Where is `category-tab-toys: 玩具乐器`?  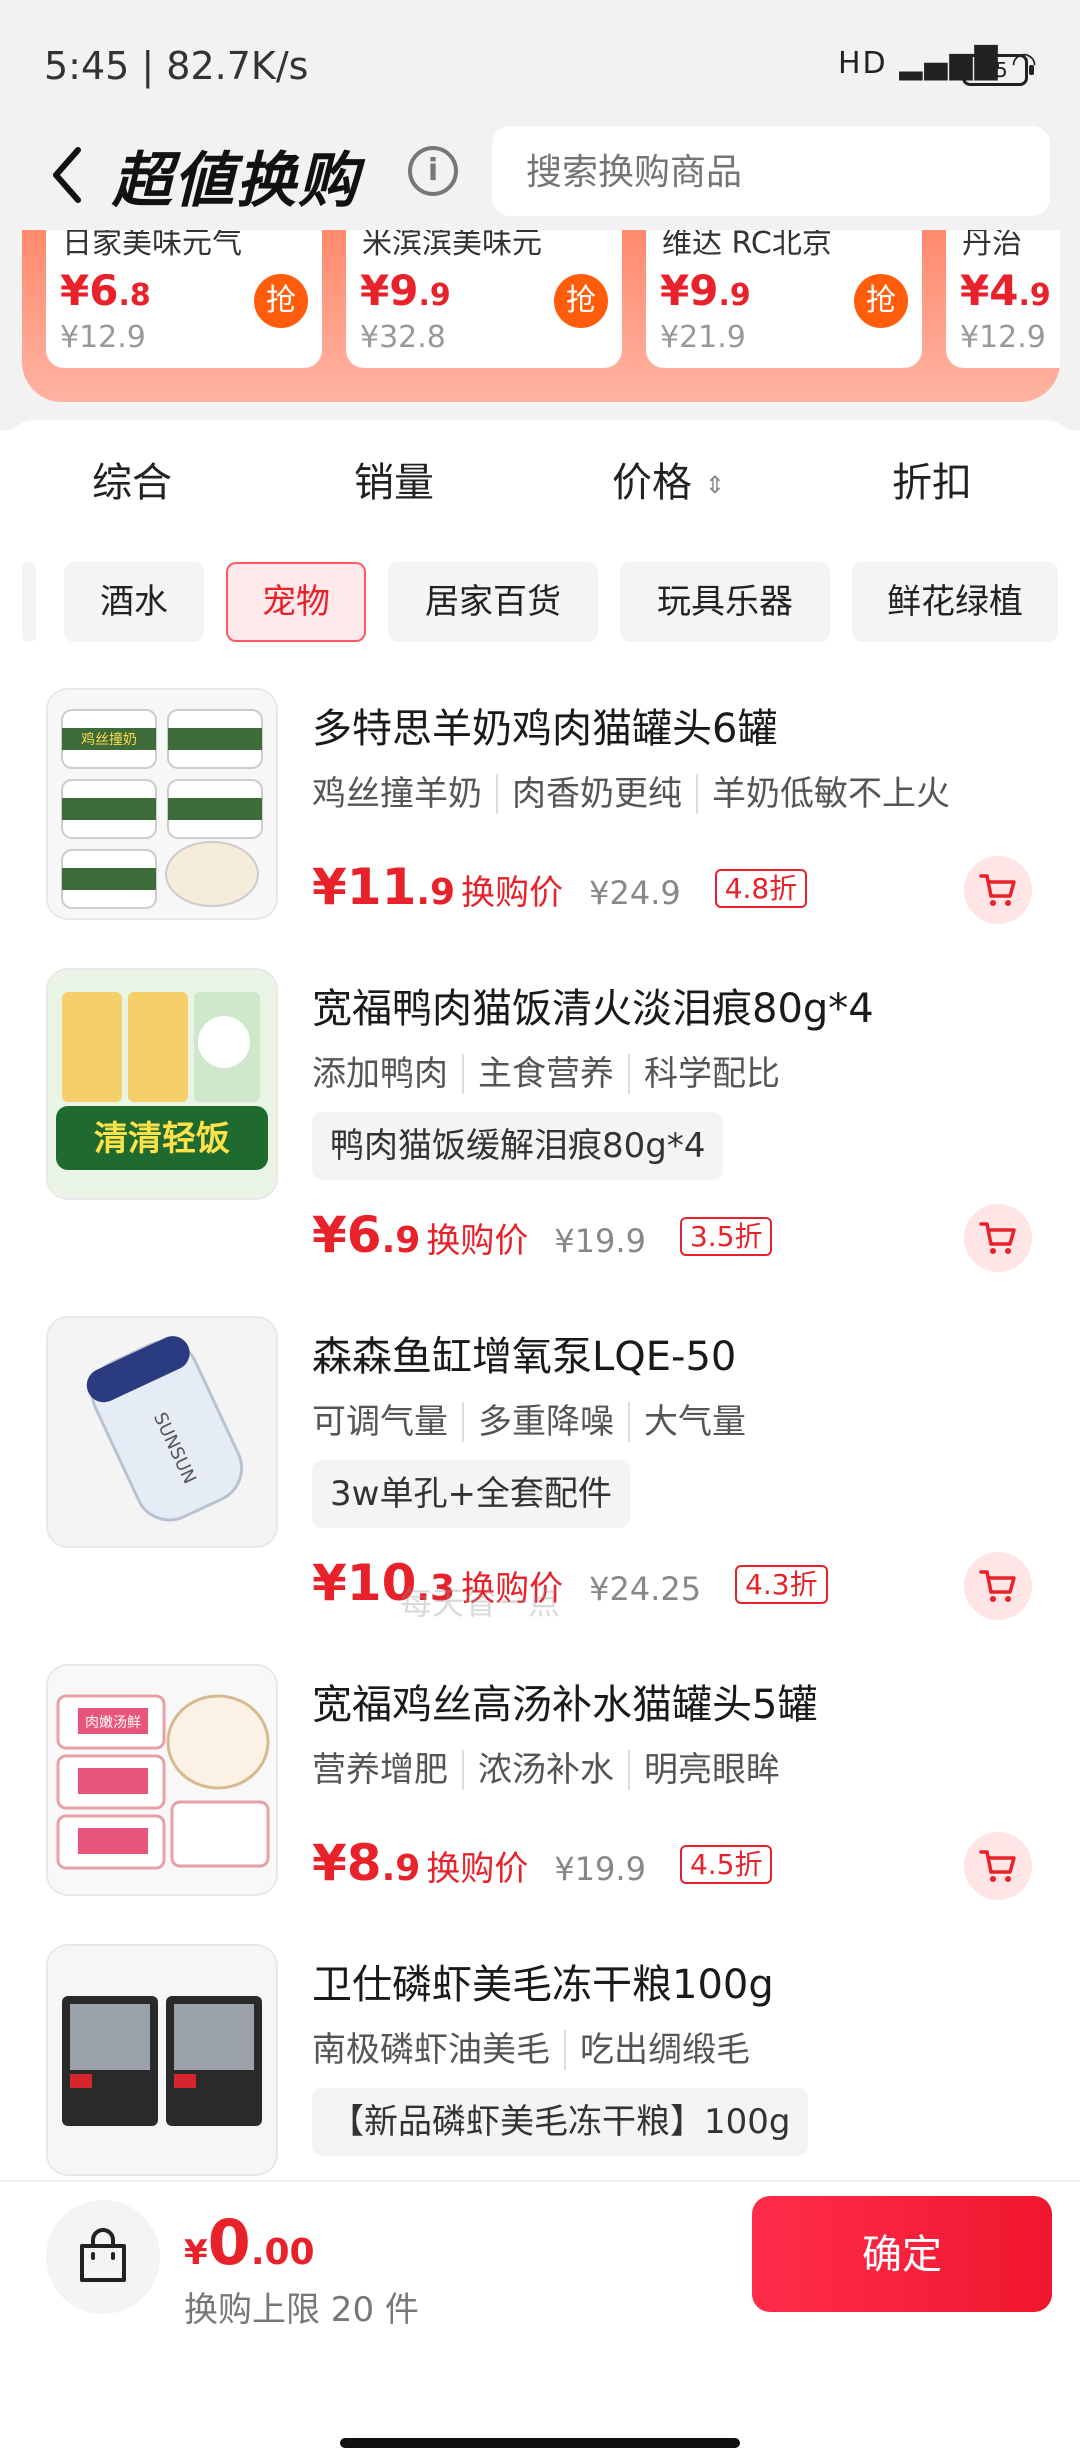
category-tab-toys: 玩具乐器 is located at coordinates (725, 602).